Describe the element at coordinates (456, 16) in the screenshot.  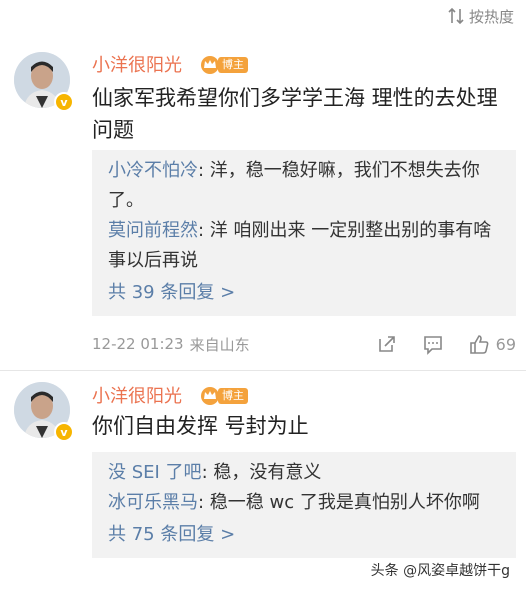
I see `sort-icon` at that location.